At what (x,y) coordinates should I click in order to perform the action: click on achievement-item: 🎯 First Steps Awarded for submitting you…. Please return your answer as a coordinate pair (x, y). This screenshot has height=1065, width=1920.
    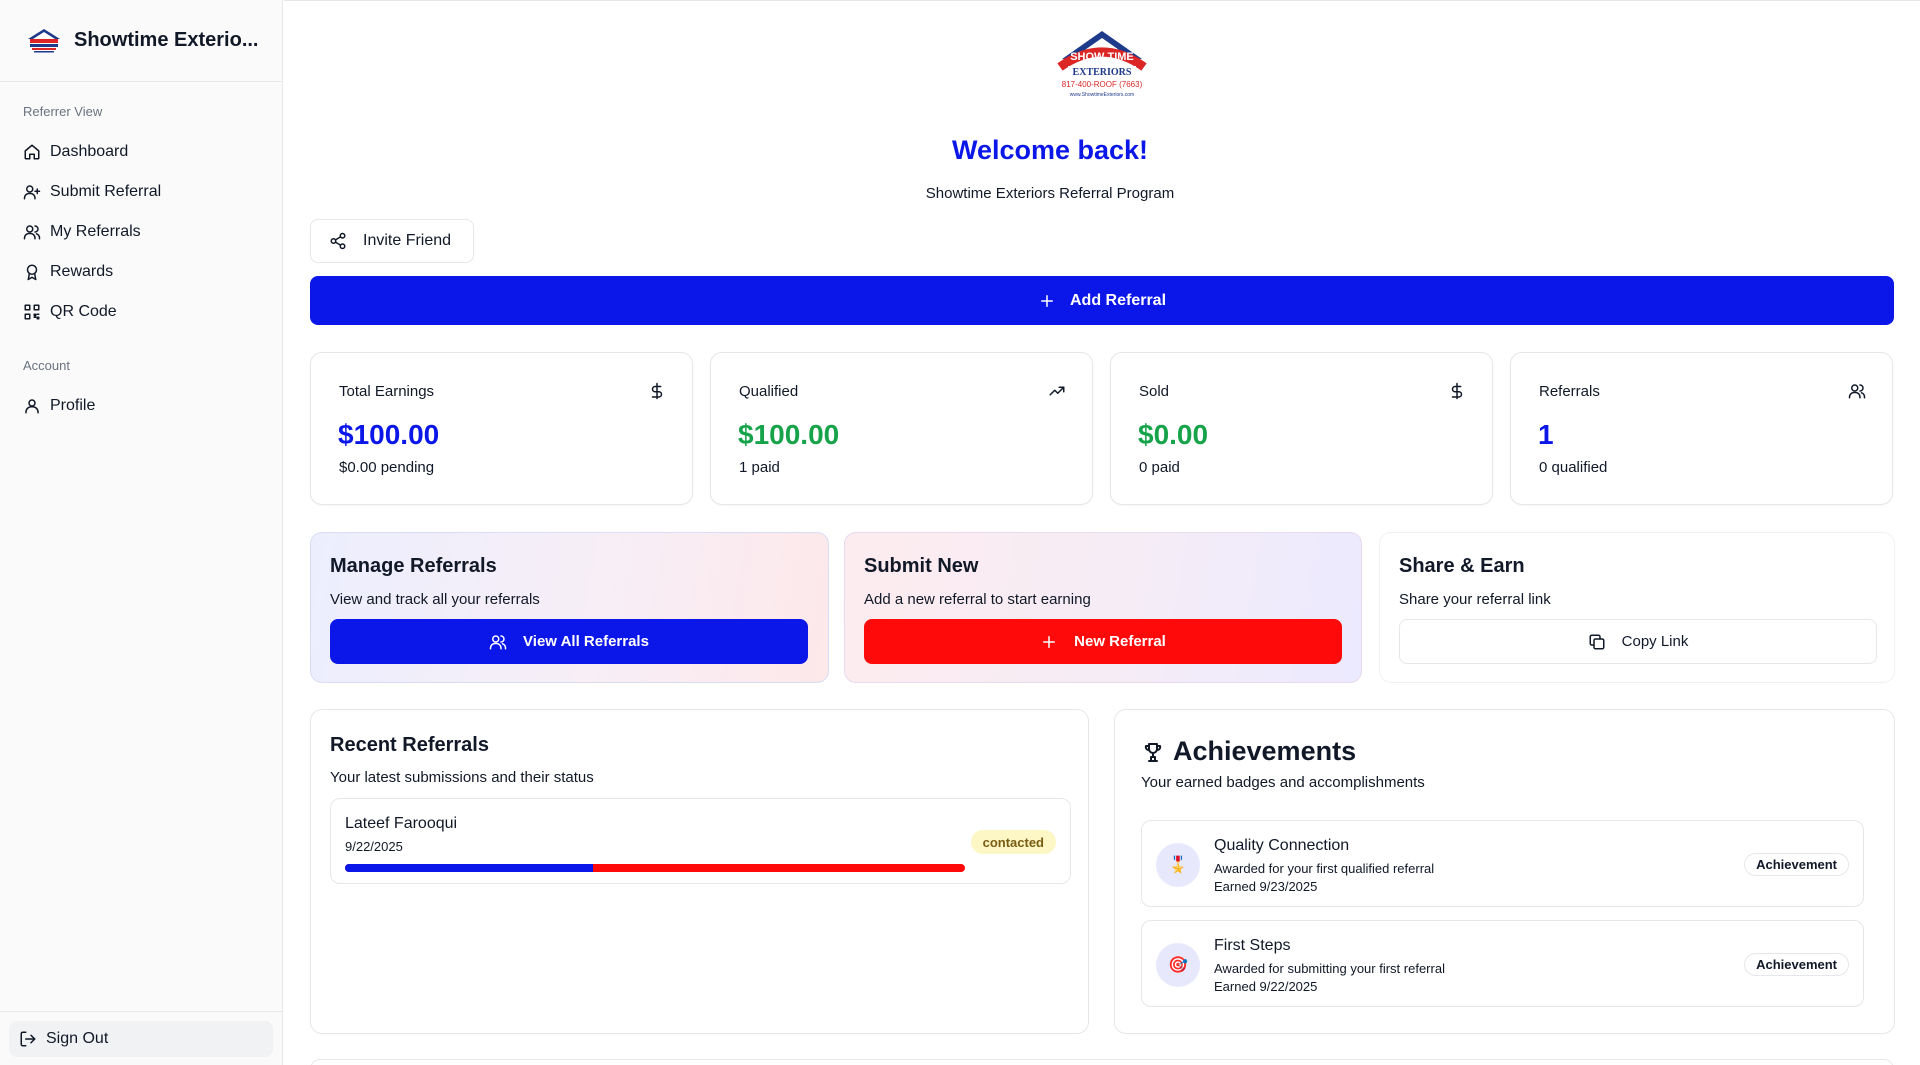
    Looking at the image, I should click on (1502, 963).